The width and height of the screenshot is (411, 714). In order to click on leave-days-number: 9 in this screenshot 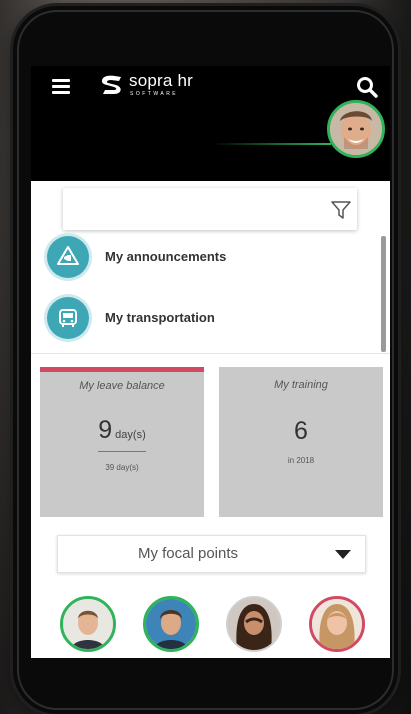, I will do `click(105, 430)`.